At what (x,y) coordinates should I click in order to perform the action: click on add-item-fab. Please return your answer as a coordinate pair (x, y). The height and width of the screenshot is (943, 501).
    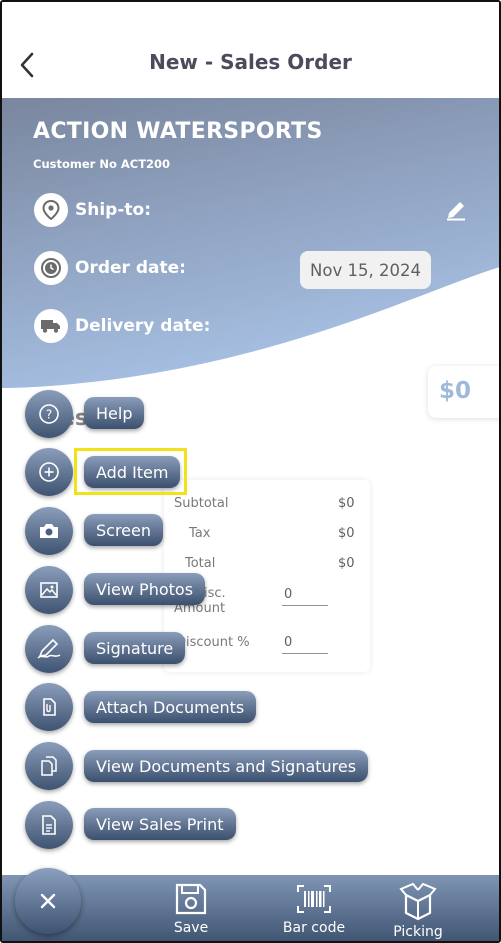
    Looking at the image, I should click on (49, 472).